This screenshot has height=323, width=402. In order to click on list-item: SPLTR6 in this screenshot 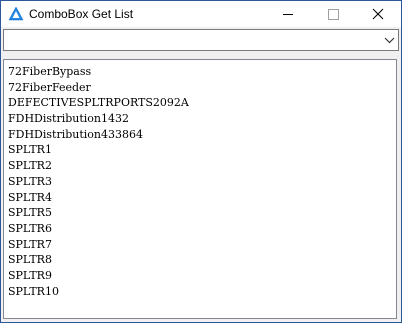, I will do `click(202, 229)`.